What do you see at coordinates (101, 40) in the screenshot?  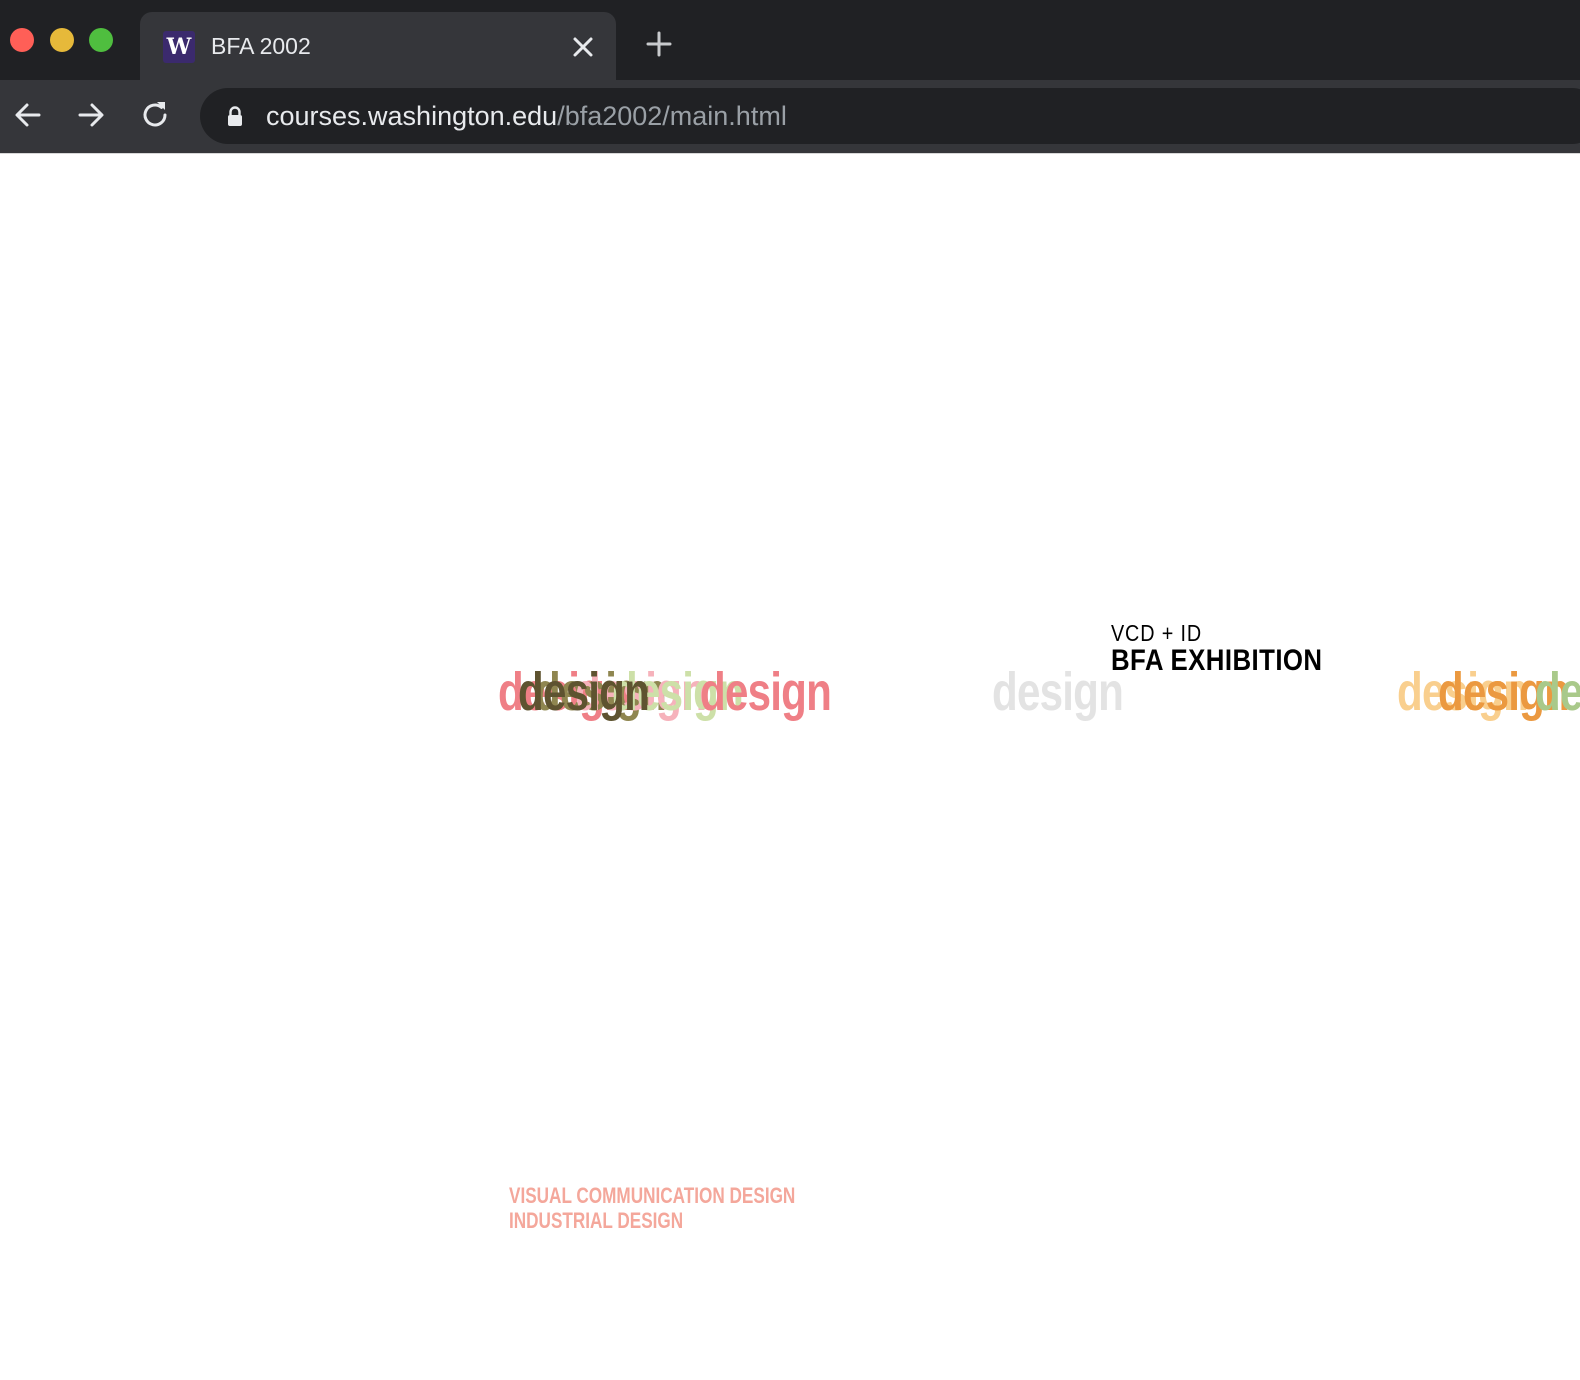 I see `window-maximize-button` at bounding box center [101, 40].